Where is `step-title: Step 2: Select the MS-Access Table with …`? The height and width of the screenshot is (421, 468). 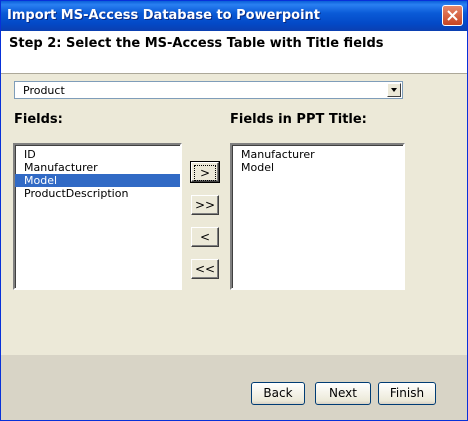
step-title: Step 2: Select the MS-Access Table with … is located at coordinates (196, 43).